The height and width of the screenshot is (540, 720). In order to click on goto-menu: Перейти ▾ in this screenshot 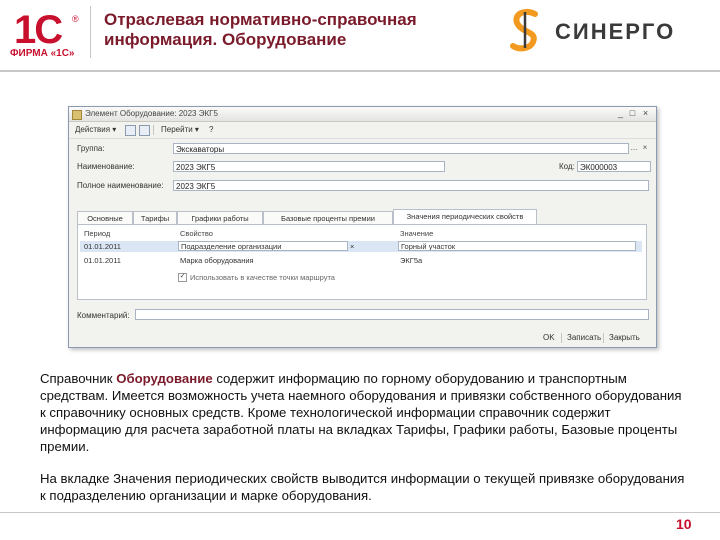, I will do `click(180, 129)`.